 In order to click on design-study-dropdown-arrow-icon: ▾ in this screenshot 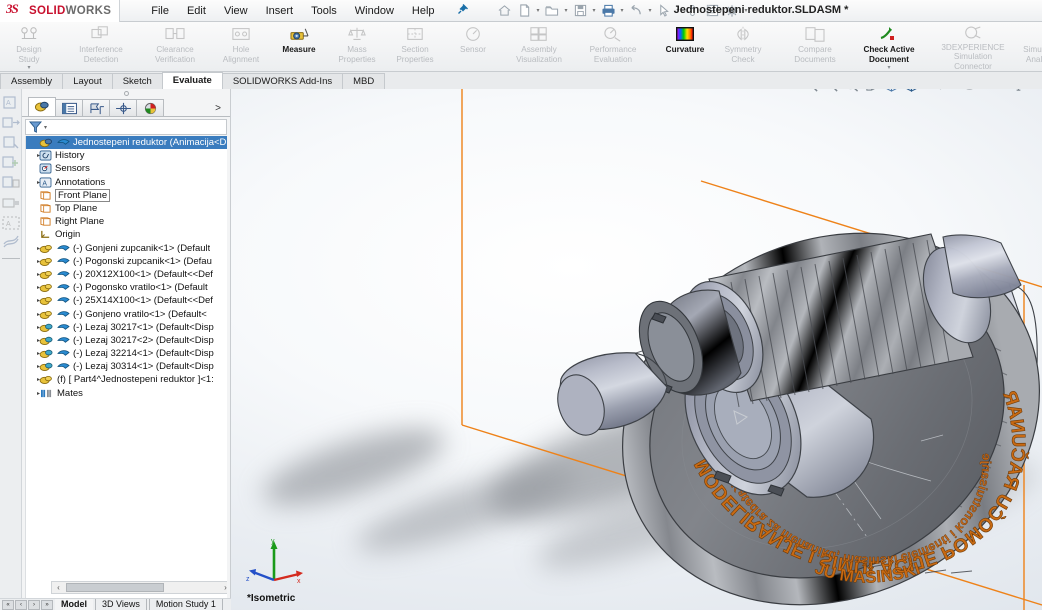, I will do `click(28, 68)`.